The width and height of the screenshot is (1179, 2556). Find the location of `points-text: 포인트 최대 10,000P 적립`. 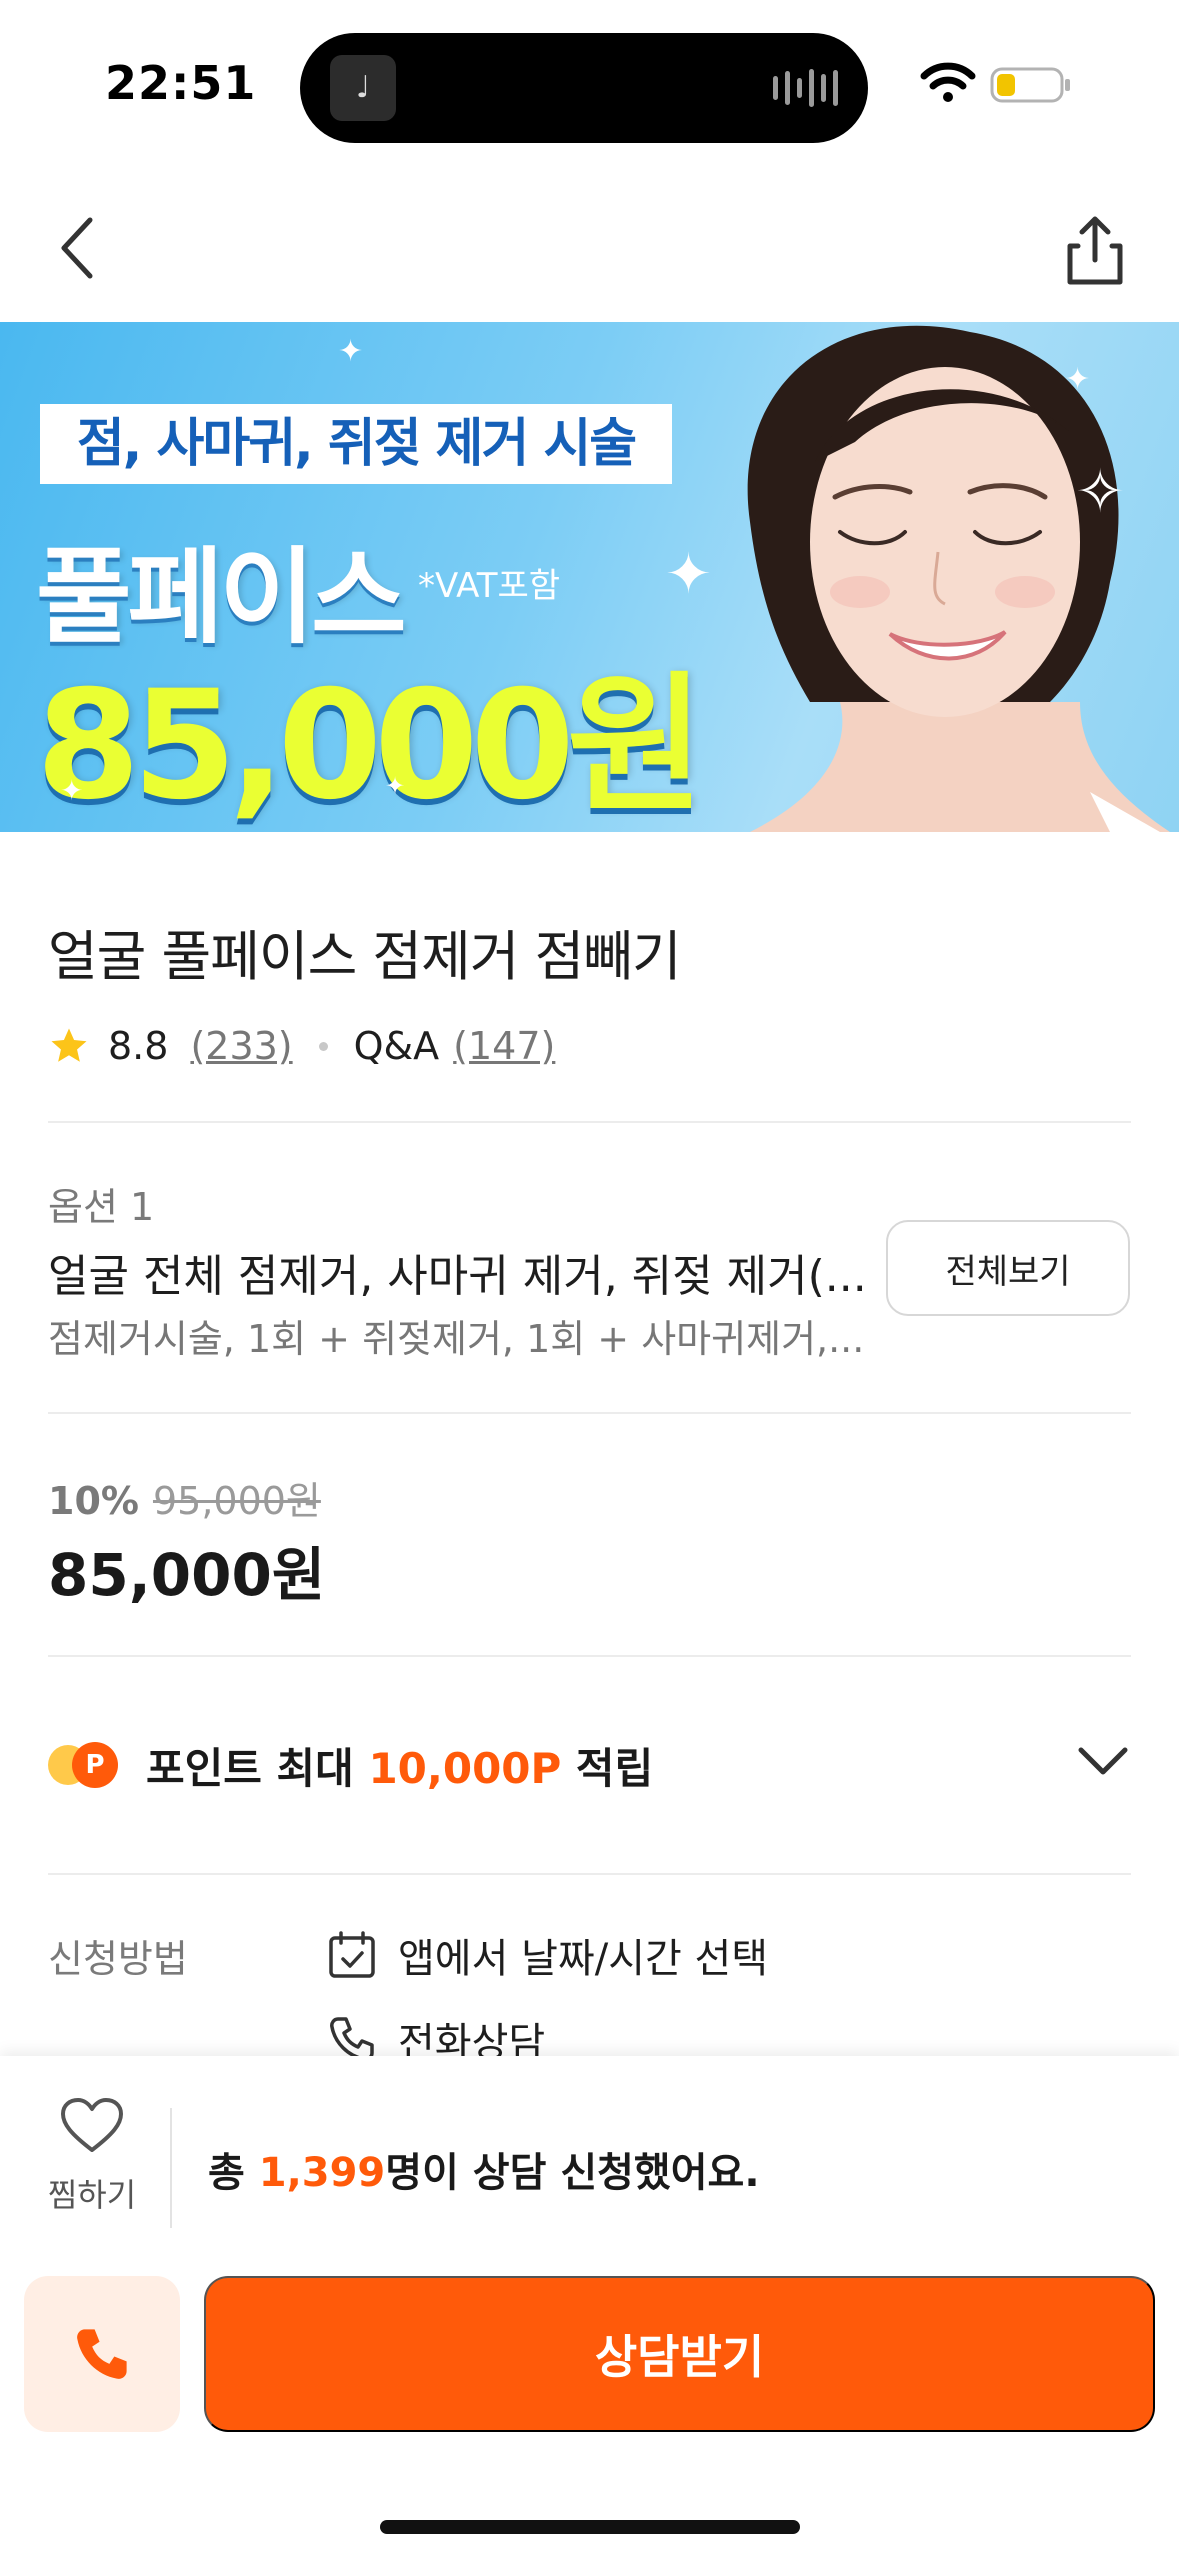

points-text: 포인트 최대 10,000P 적립 is located at coordinates (400, 1768).